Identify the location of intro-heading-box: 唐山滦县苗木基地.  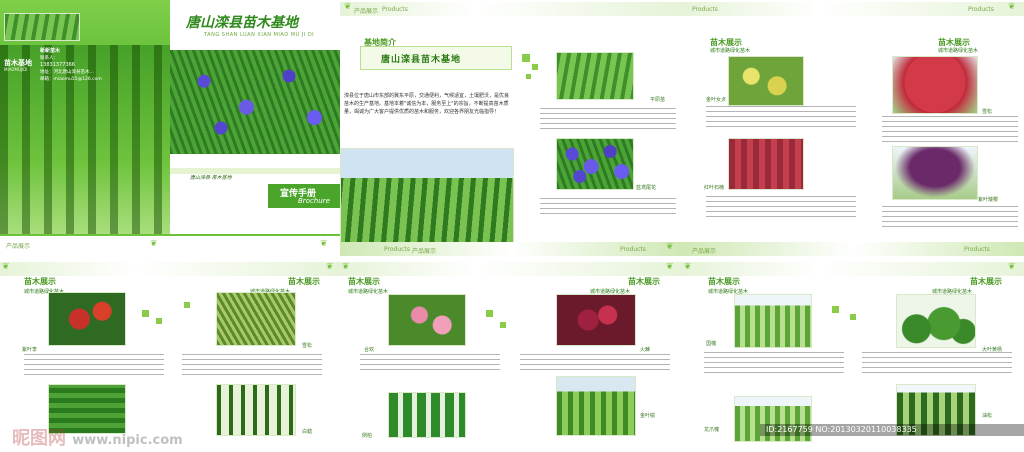
(436, 58).